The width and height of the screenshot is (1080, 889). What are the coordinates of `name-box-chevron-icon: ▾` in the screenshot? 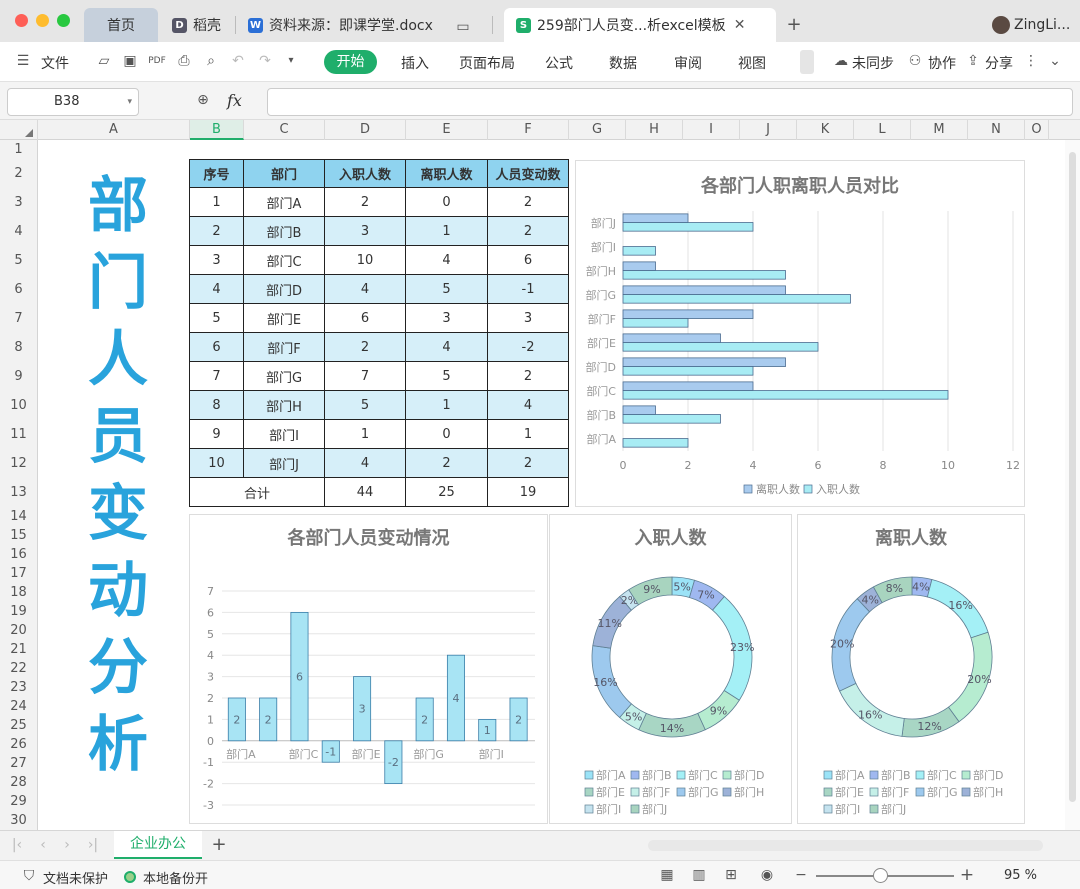 It's located at (129, 102).